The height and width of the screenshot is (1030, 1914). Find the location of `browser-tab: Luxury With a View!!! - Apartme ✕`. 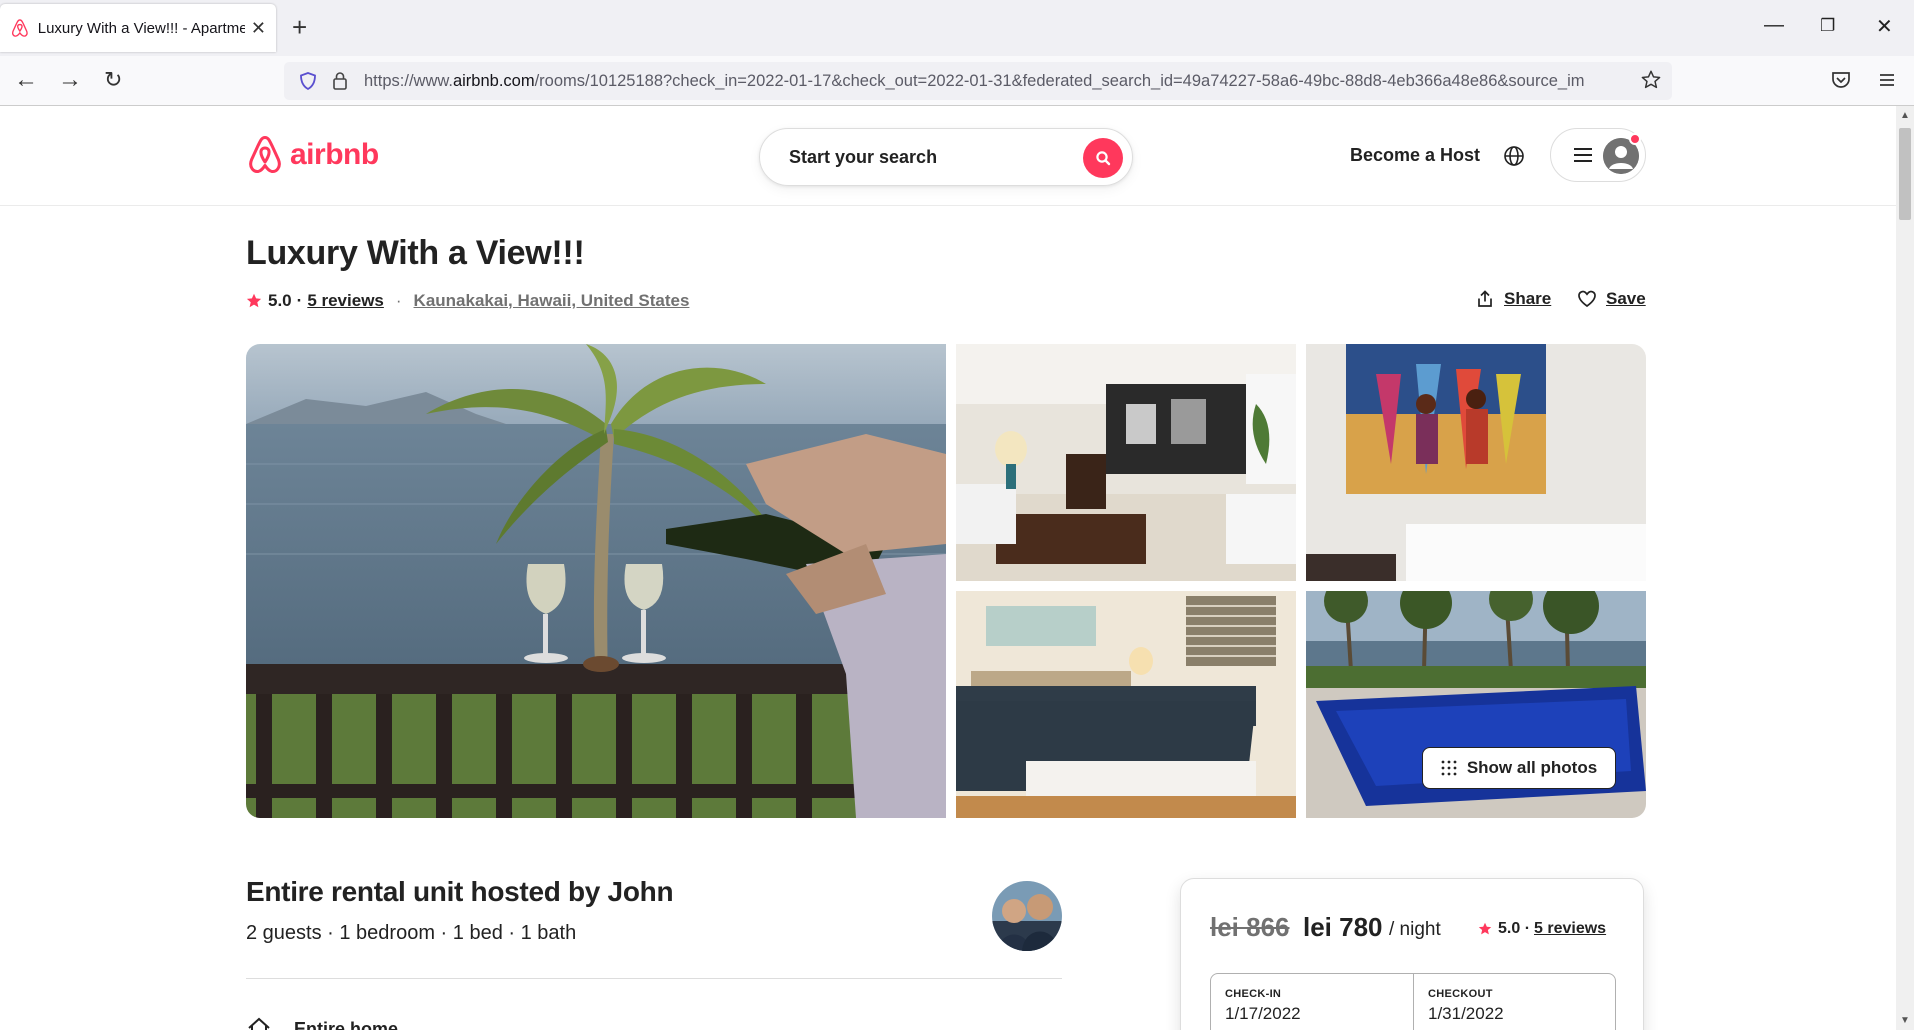

browser-tab: Luxury With a View!!! - Apartme ✕ is located at coordinates (138, 28).